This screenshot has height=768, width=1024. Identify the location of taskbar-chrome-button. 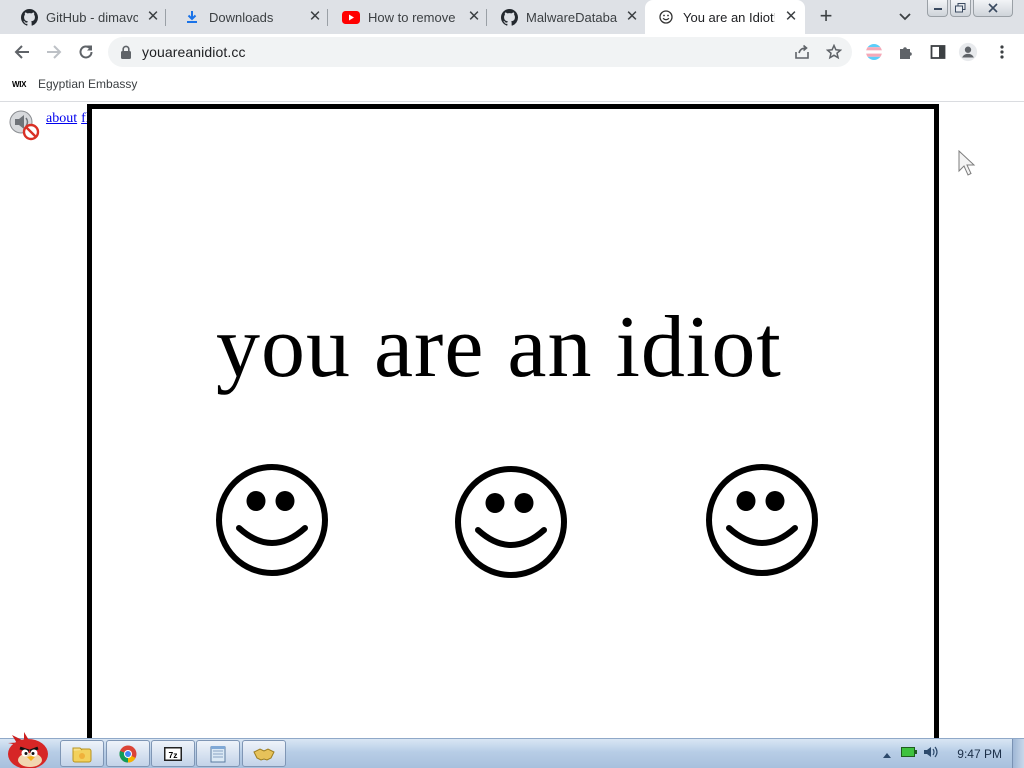
(128, 753).